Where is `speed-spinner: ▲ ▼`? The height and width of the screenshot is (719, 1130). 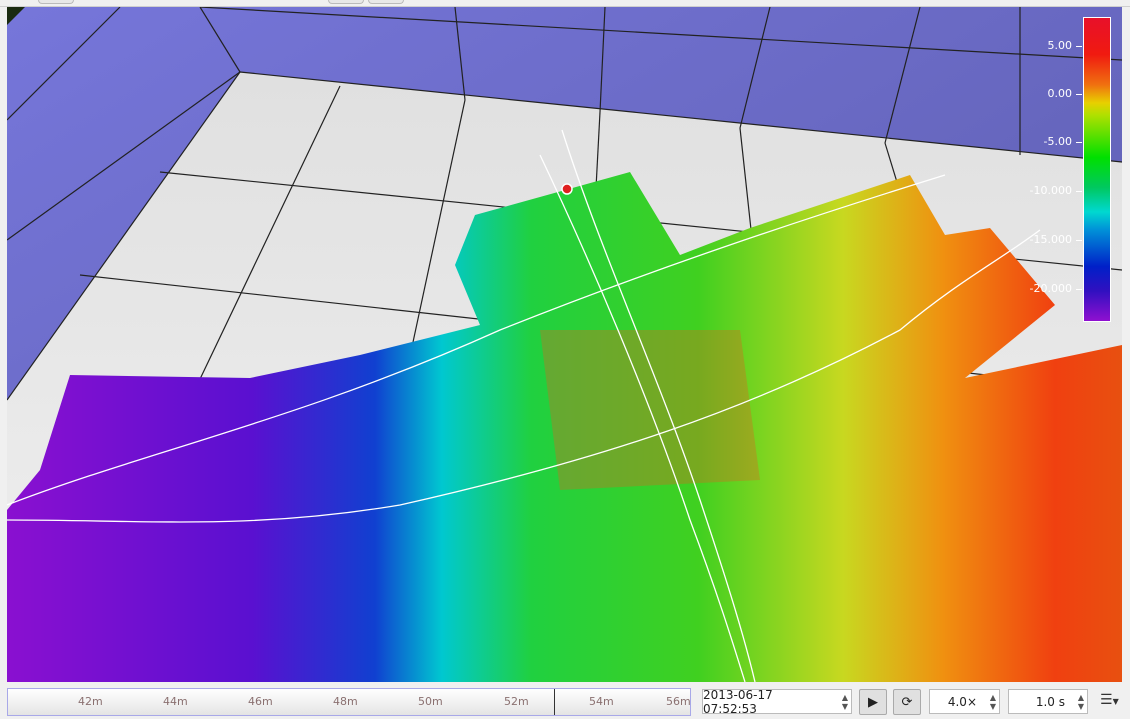 speed-spinner: ▲ ▼ is located at coordinates (993, 702).